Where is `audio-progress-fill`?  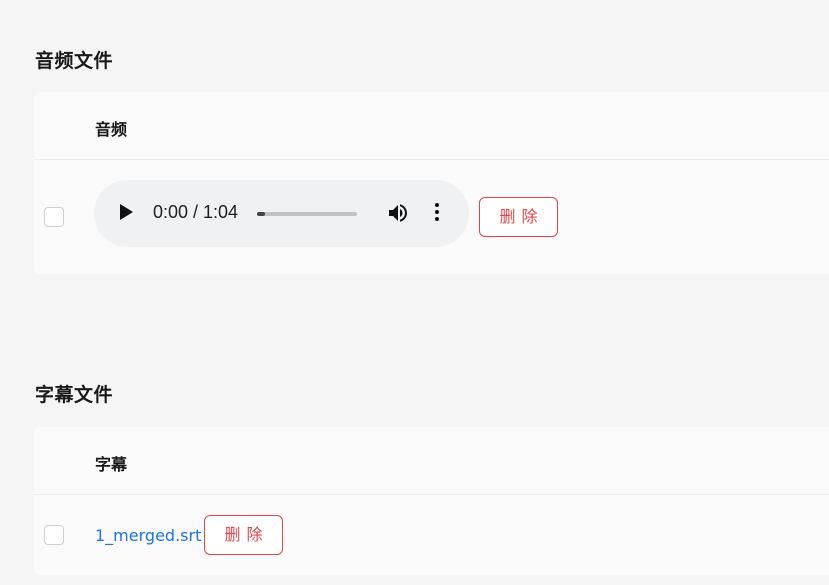 audio-progress-fill is located at coordinates (261, 214).